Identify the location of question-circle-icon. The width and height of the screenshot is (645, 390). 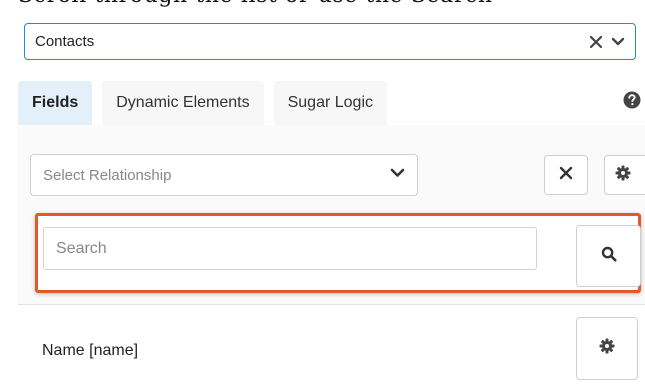
(632, 100).